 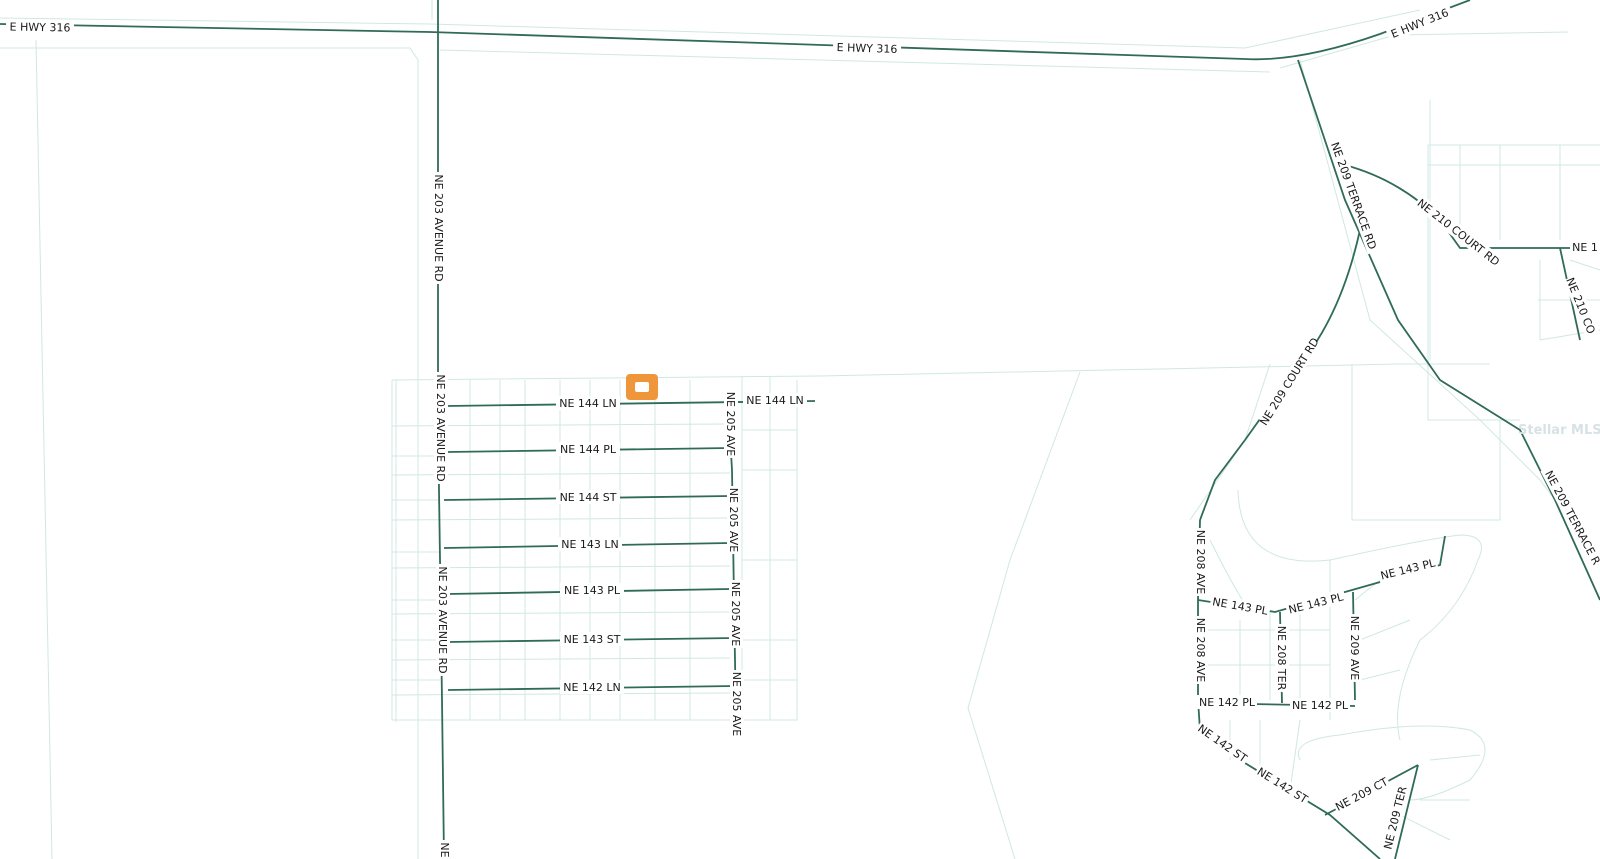 I want to click on label-143-ln: NE 143 LN, so click(x=590, y=544).